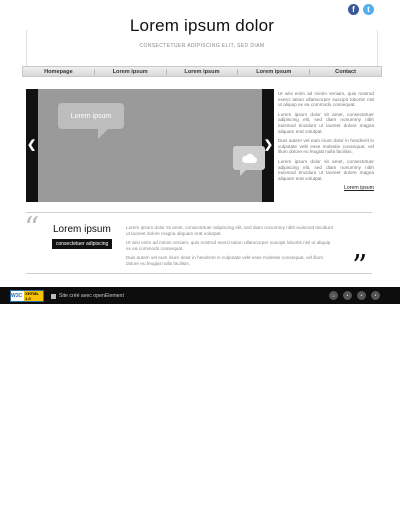 This screenshot has width=400, height=515. I want to click on cloud-icon, so click(249, 158).